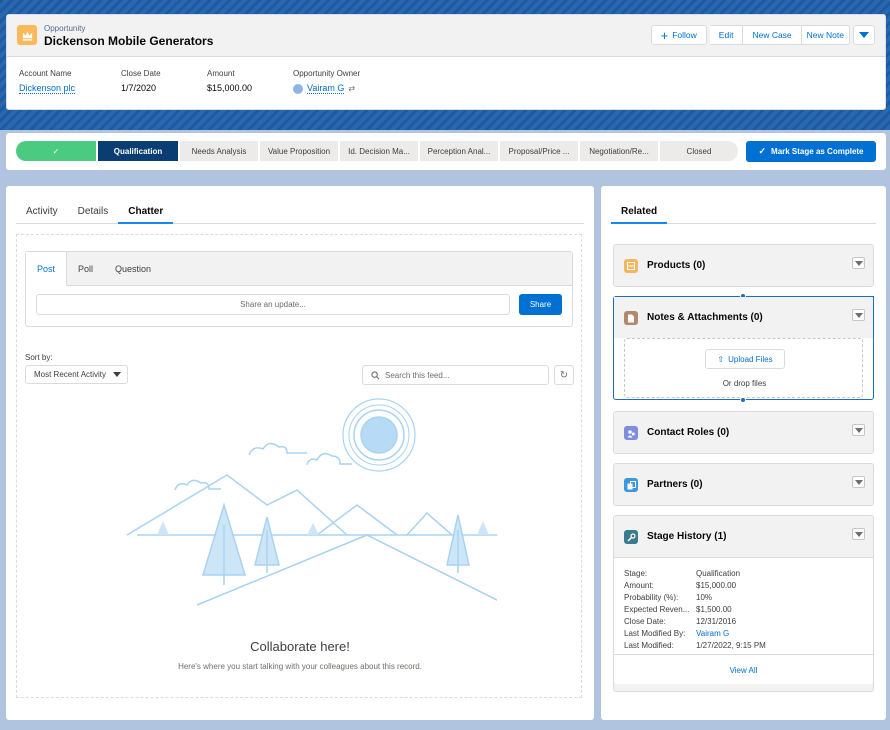 Image resolution: width=890 pixels, height=730 pixels. What do you see at coordinates (70, 374) in the screenshot?
I see `sort-value: Most Recent Activity` at bounding box center [70, 374].